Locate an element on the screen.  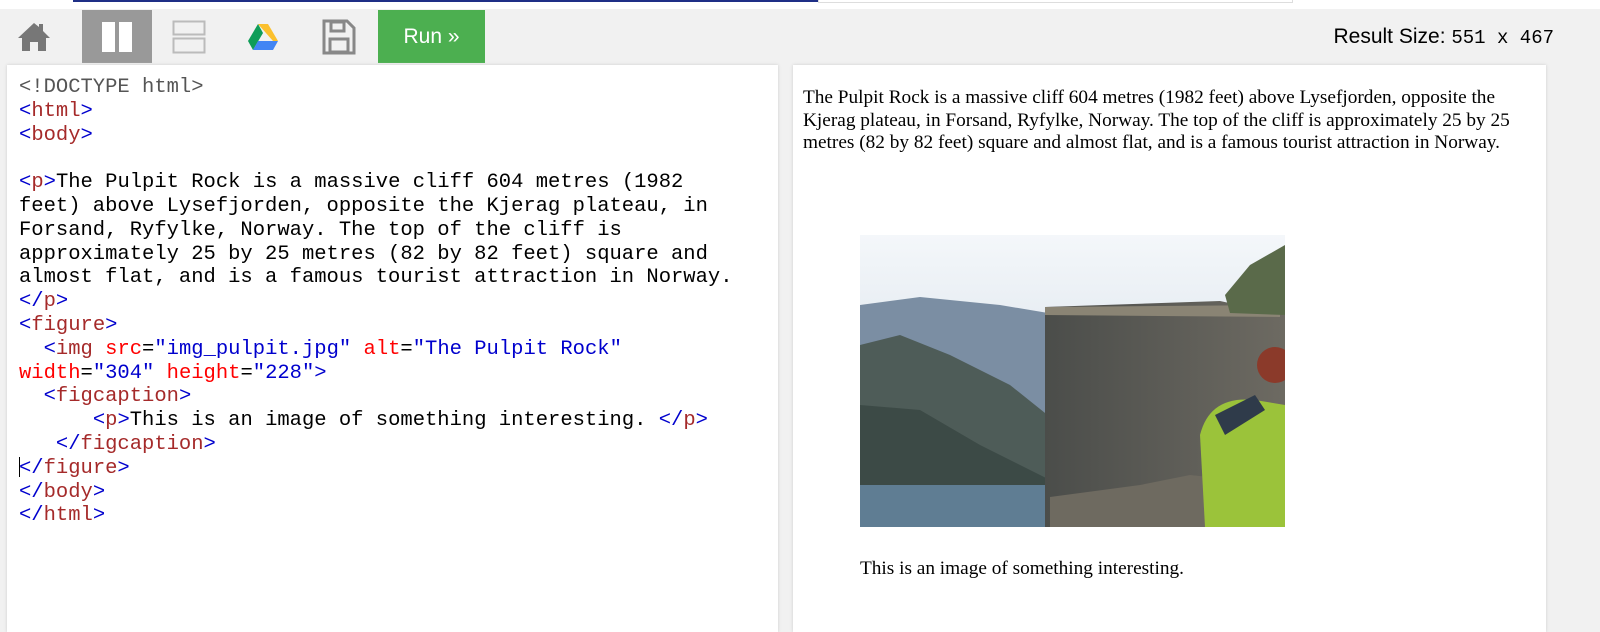
code-line: </html> is located at coordinates (376, 516).